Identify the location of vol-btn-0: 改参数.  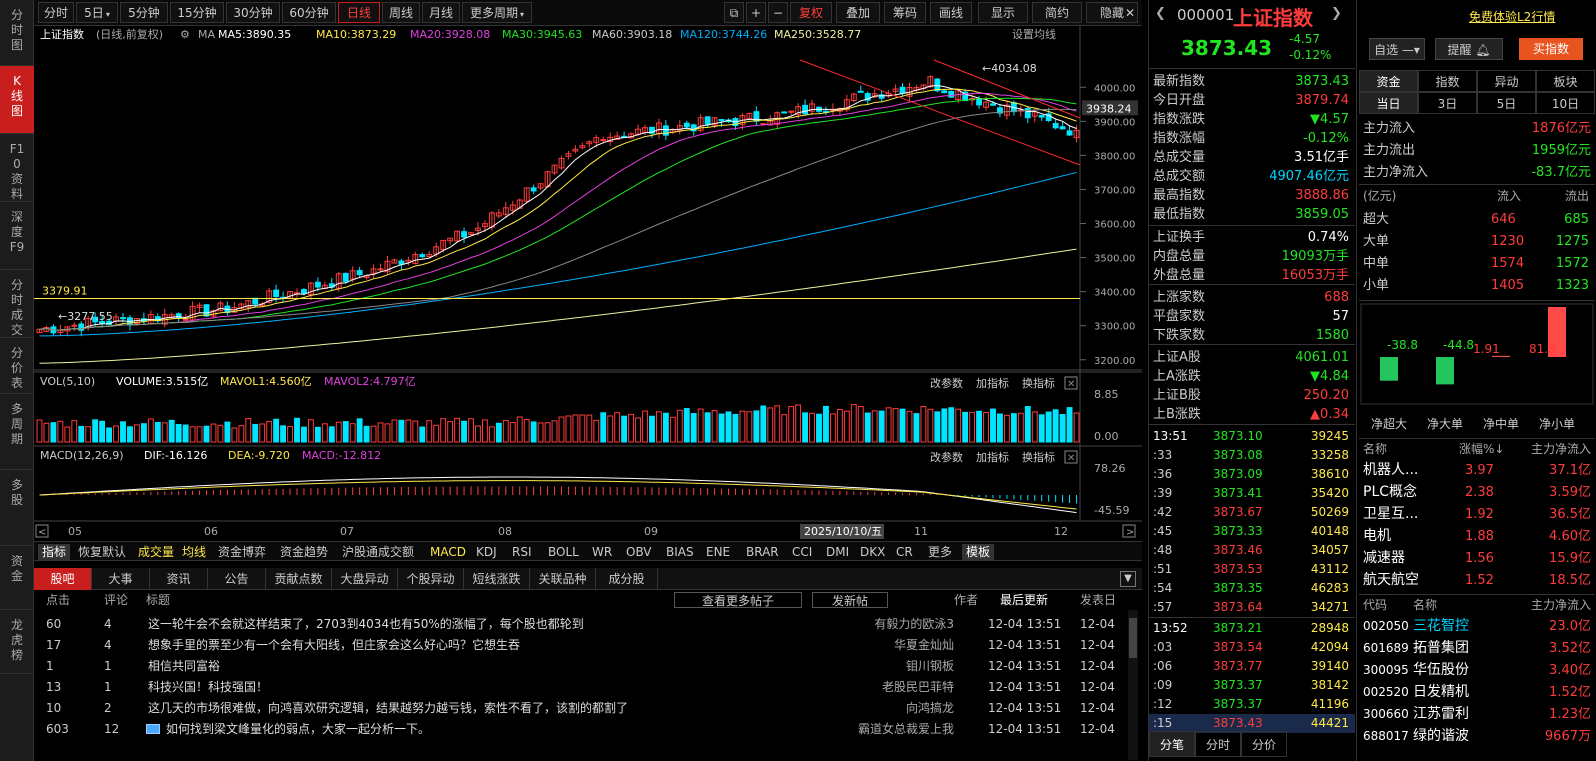
(946, 383).